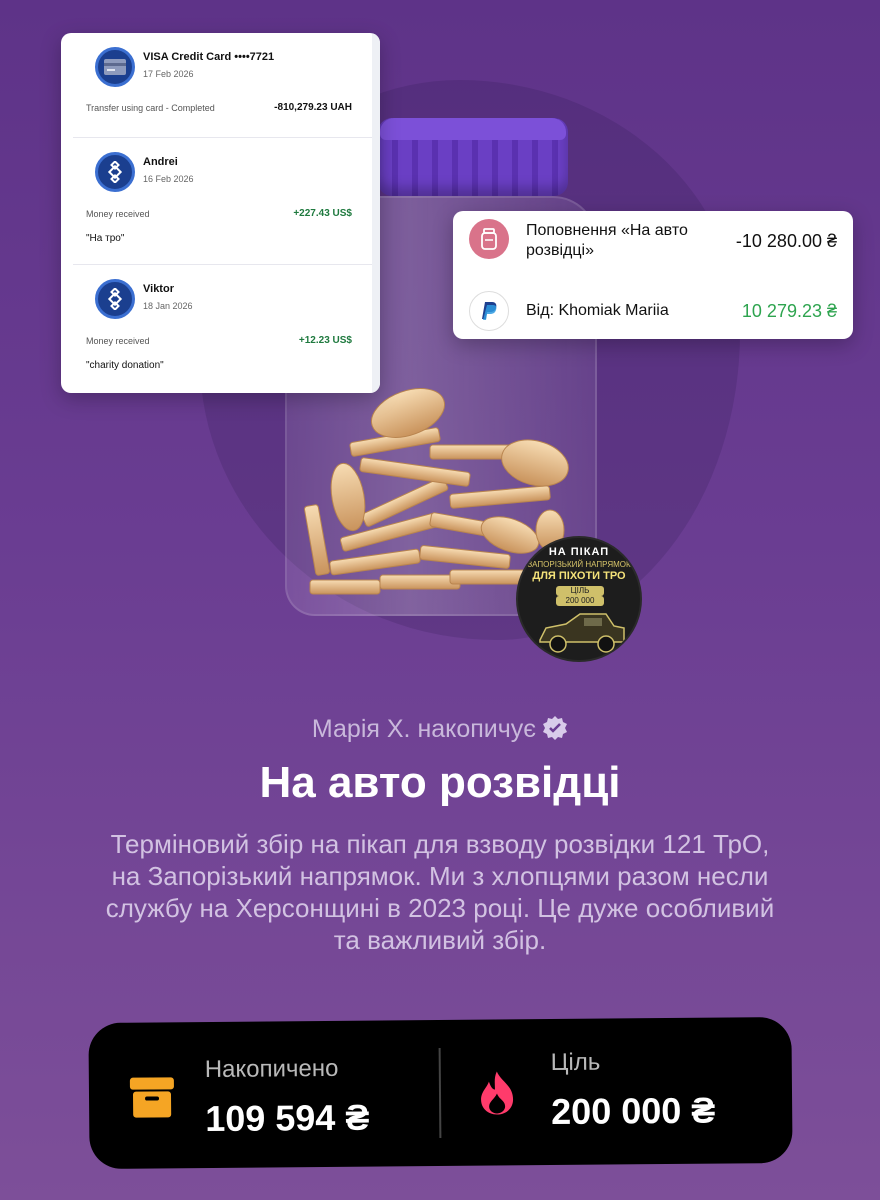 Image resolution: width=880 pixels, height=1200 pixels. I want to click on archive-box-icon, so click(151, 1097).